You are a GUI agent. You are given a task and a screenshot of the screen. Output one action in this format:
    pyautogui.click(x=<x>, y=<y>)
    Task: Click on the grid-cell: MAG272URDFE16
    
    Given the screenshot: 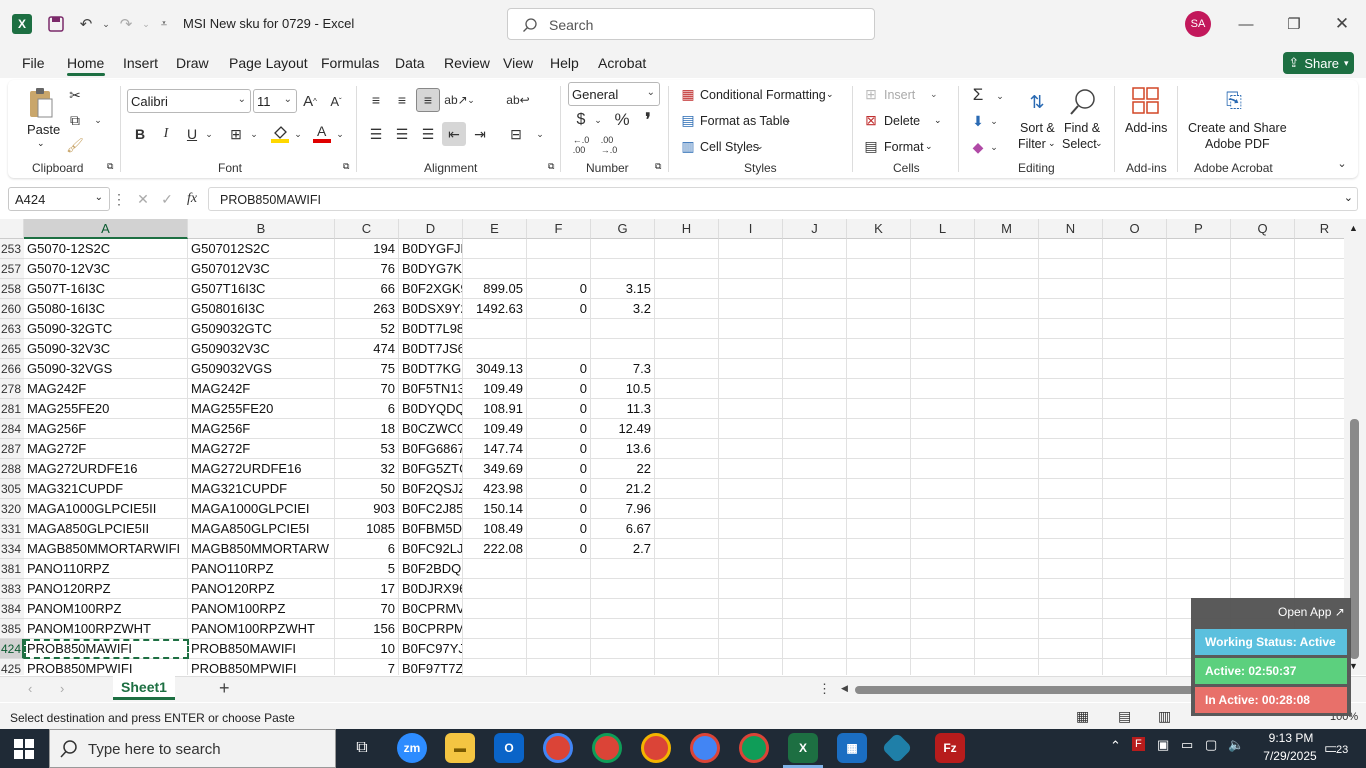 What is the action you would take?
    pyautogui.click(x=261, y=469)
    